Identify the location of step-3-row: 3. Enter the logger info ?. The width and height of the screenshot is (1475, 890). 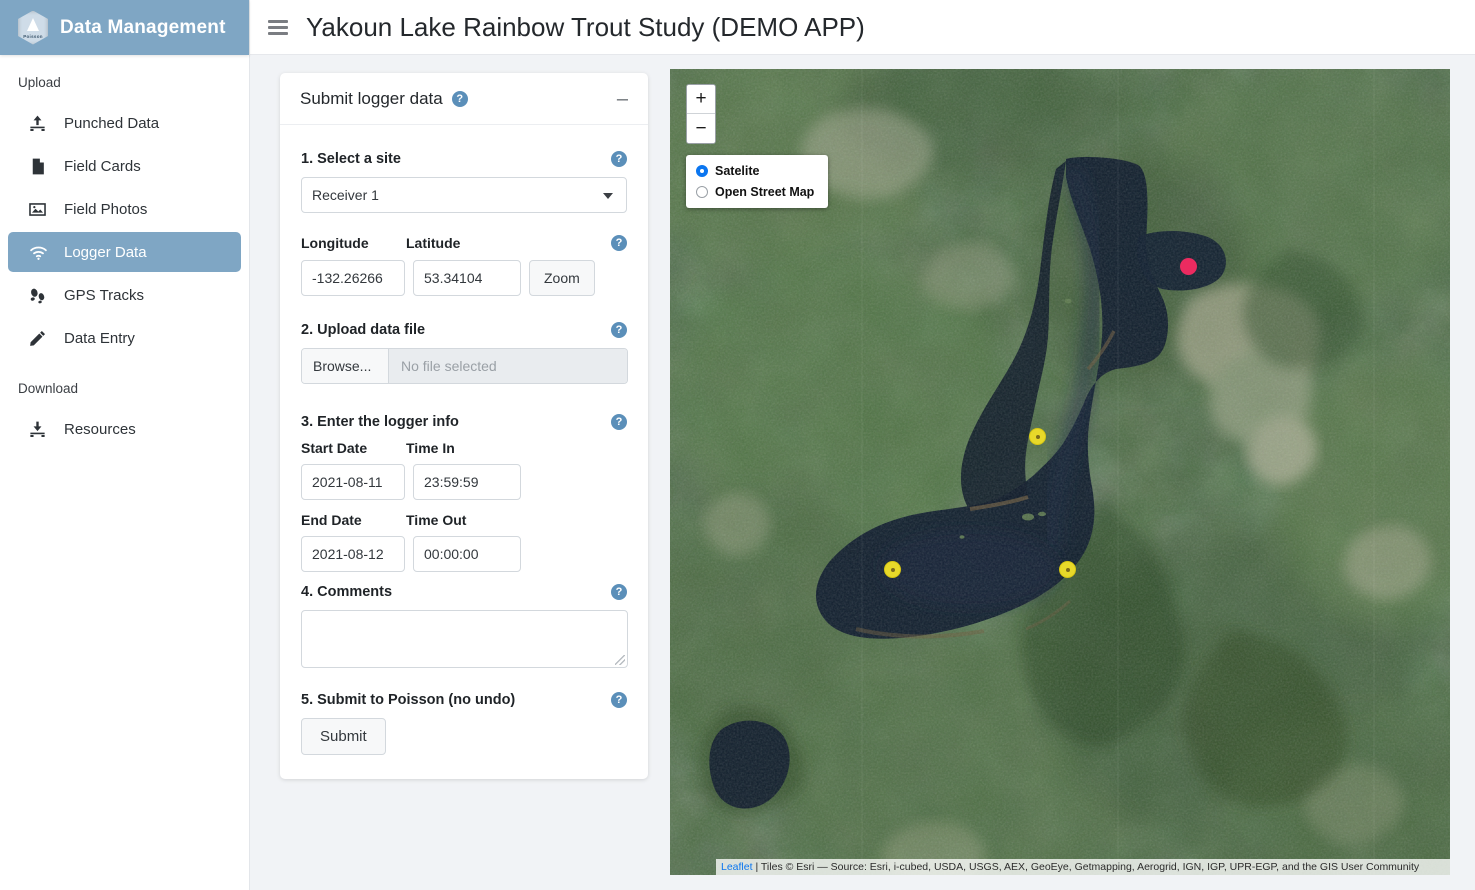
(464, 422).